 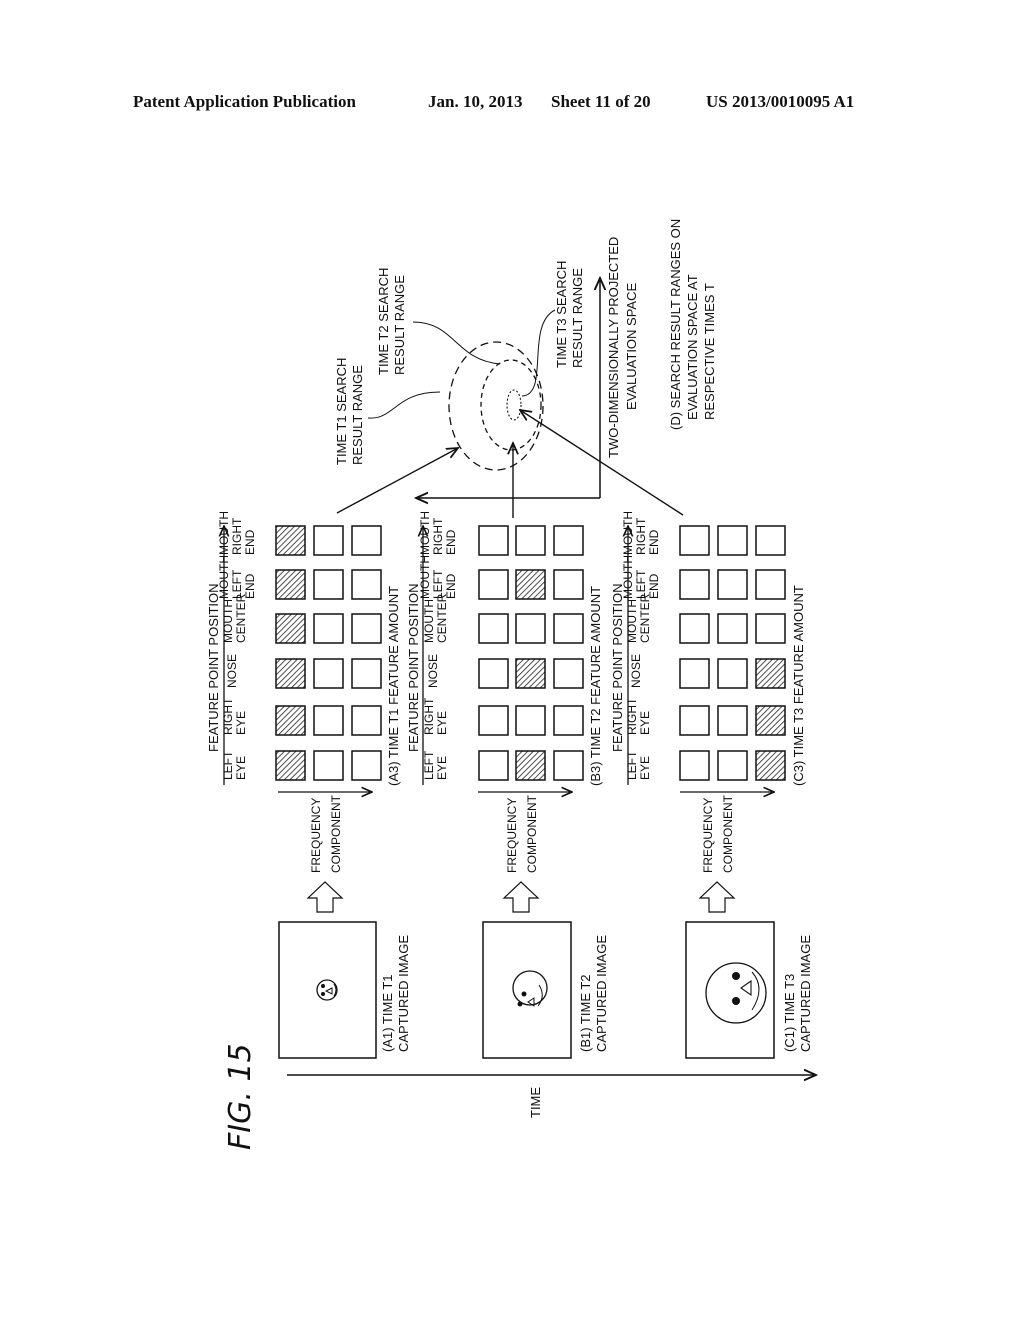 What do you see at coordinates (336, 833) in the screenshot?
I see `frequency-label-a-2: COMPONENT` at bounding box center [336, 833].